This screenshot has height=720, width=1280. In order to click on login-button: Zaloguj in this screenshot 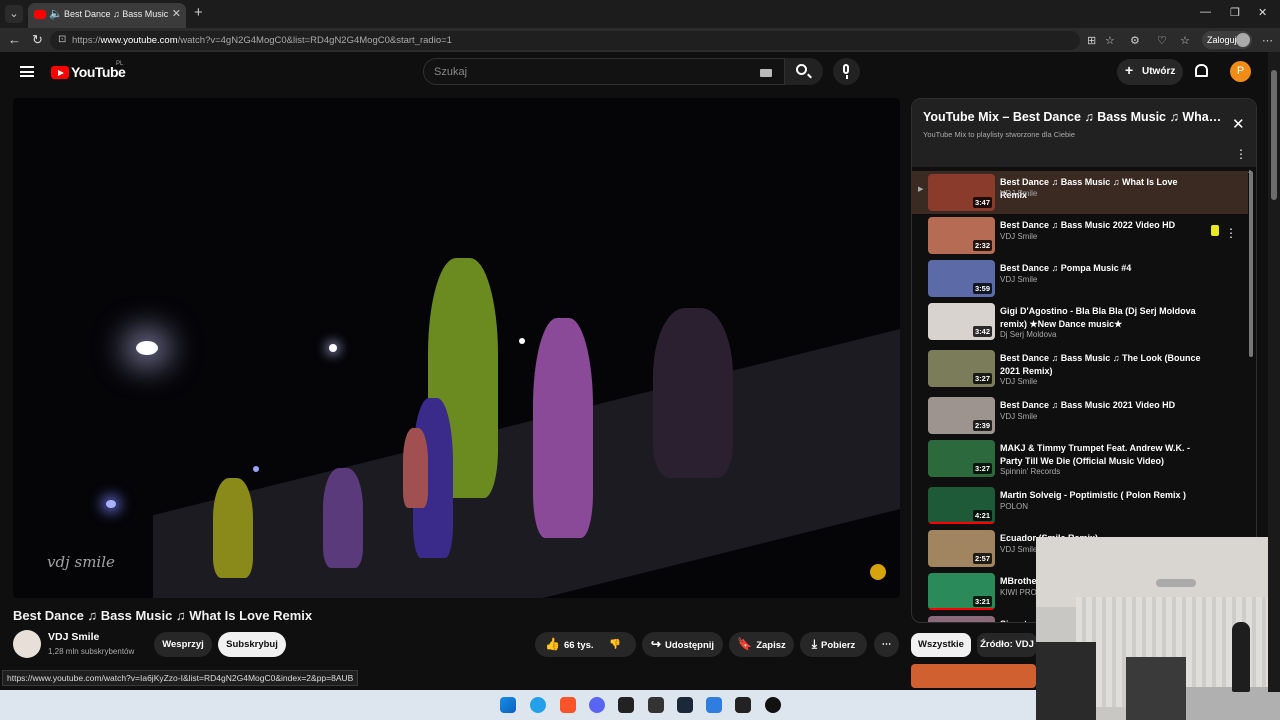, I will do `click(1227, 40)`.